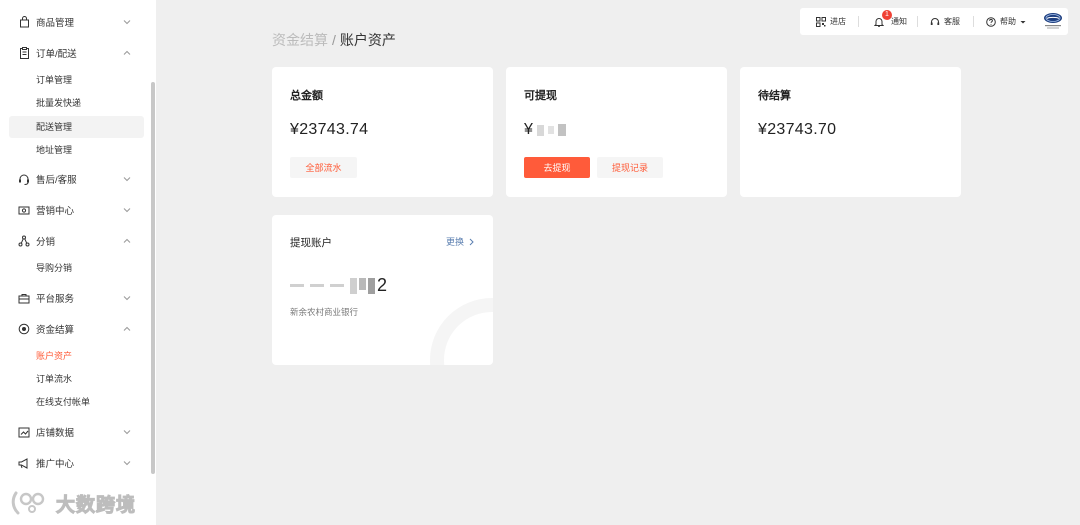 The image size is (1080, 525). What do you see at coordinates (324, 312) in the screenshot?
I see `bank-name: 新余农村商业银行` at bounding box center [324, 312].